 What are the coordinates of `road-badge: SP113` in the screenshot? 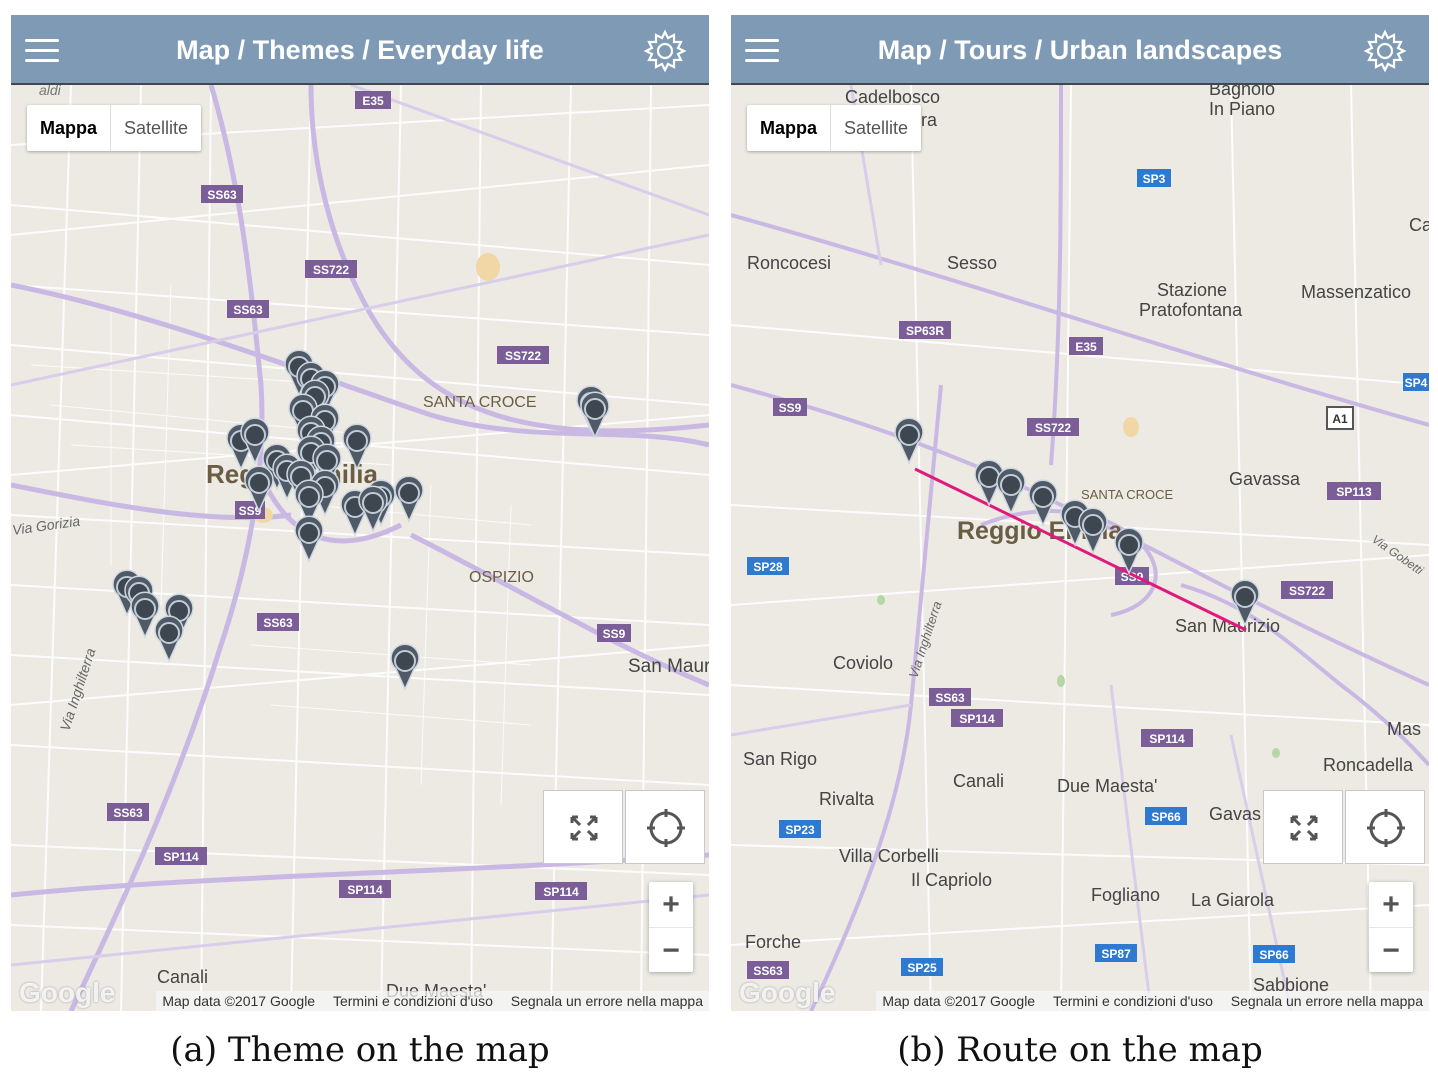 It's located at (1354, 491).